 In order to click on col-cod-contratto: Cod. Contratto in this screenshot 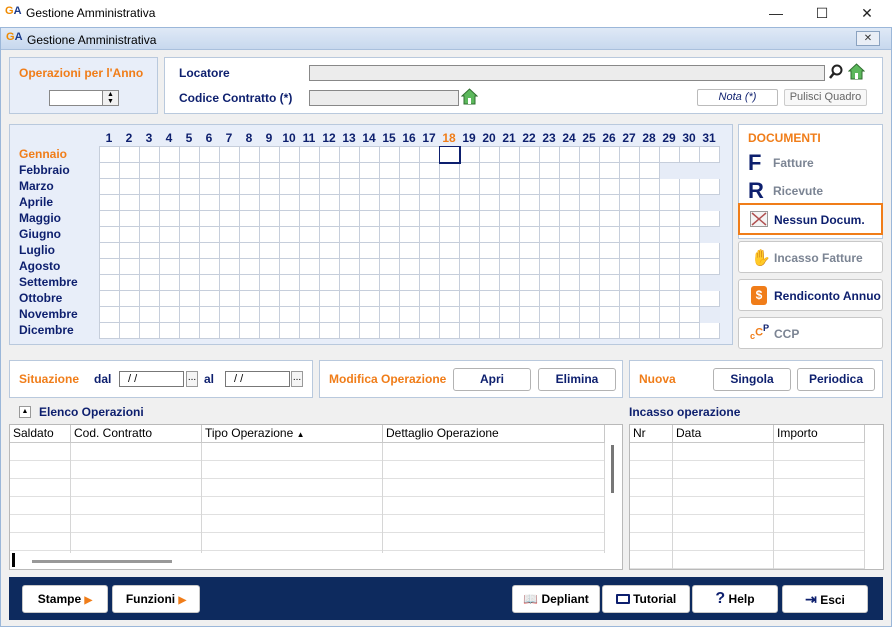, I will do `click(136, 434)`.